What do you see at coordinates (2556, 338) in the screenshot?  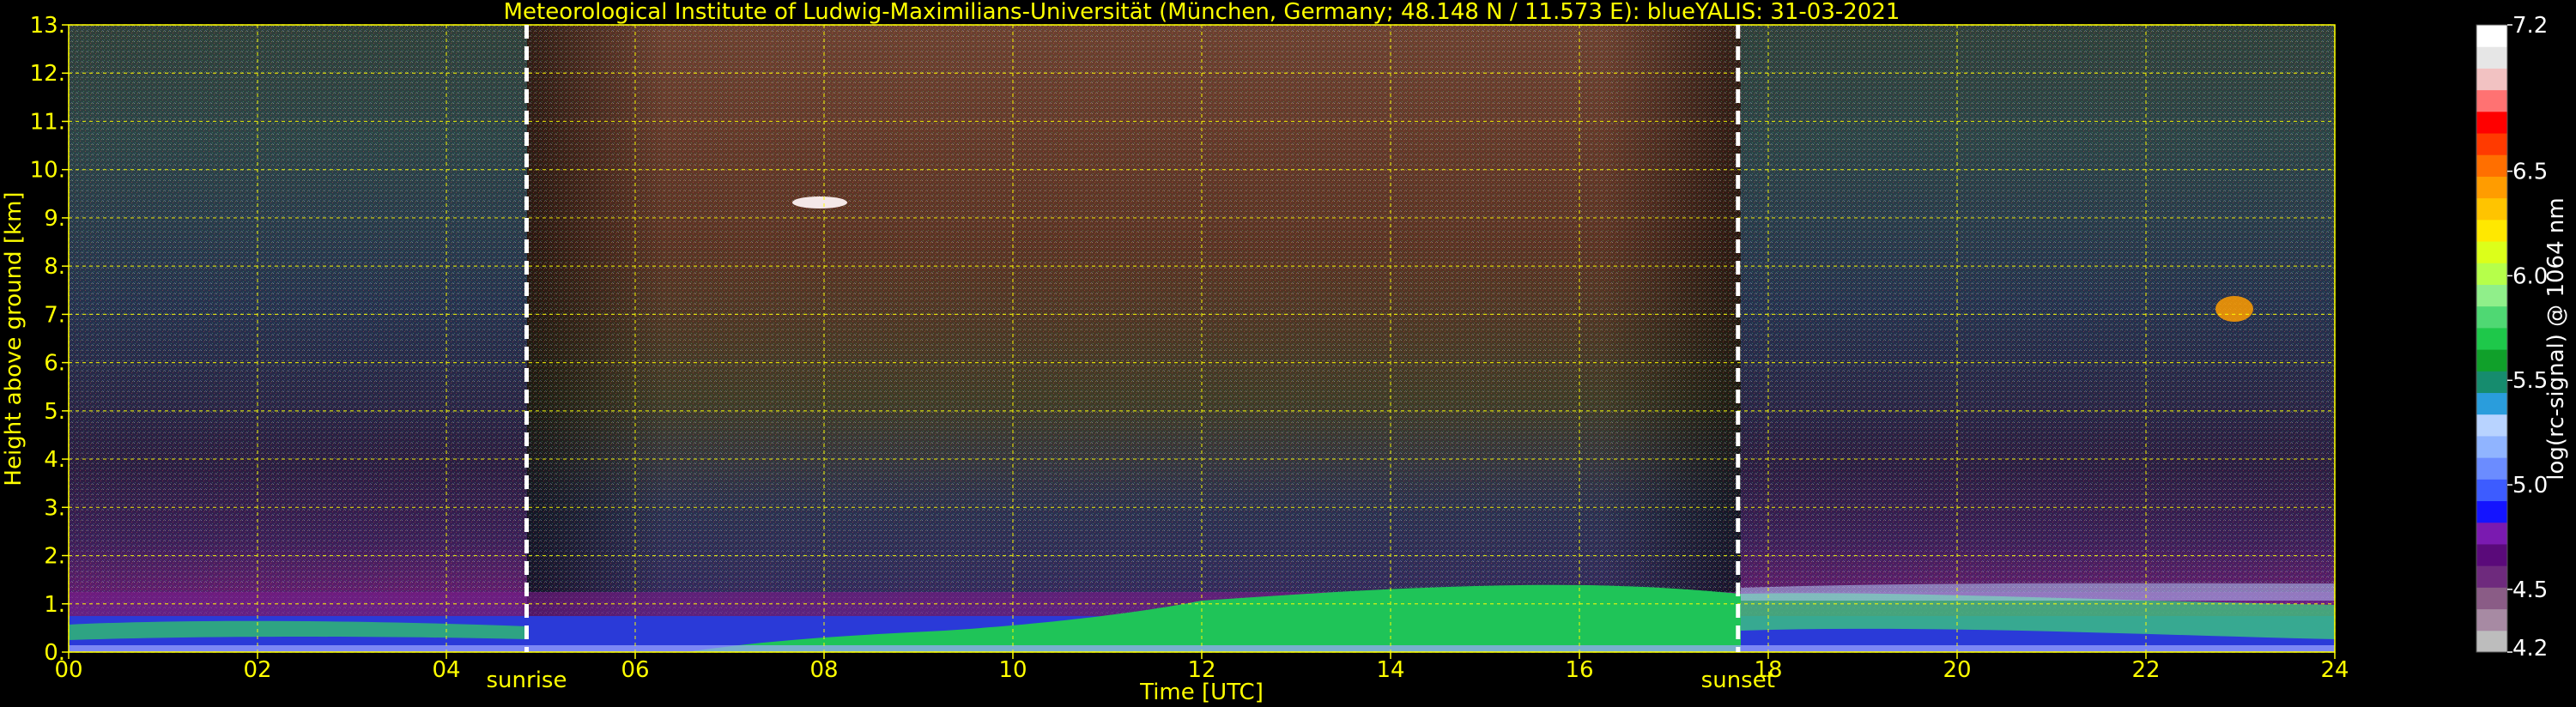 I see `colorbar-label: log(rc-signal) @ 1064 nm` at bounding box center [2556, 338].